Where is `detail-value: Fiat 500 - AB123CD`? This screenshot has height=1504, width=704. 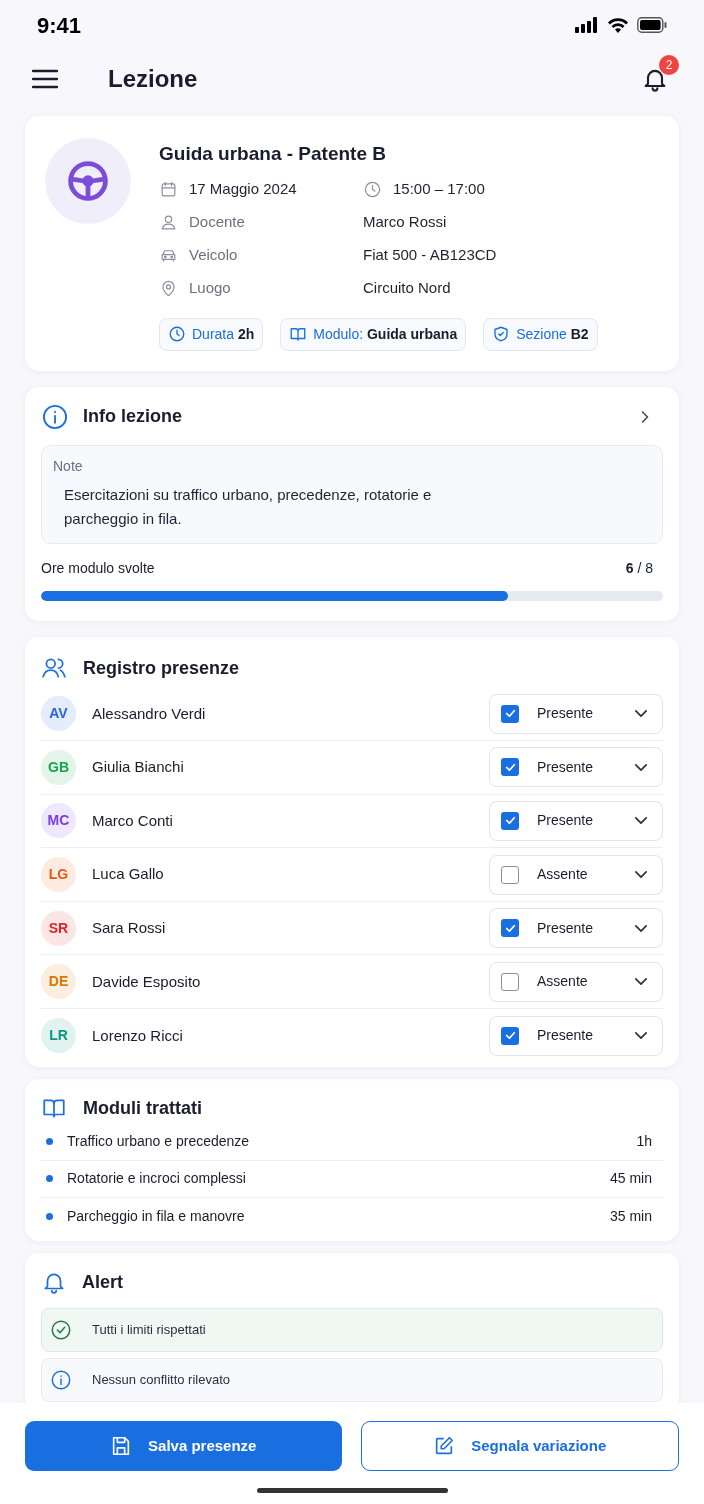 detail-value: Fiat 500 - AB123CD is located at coordinates (430, 255).